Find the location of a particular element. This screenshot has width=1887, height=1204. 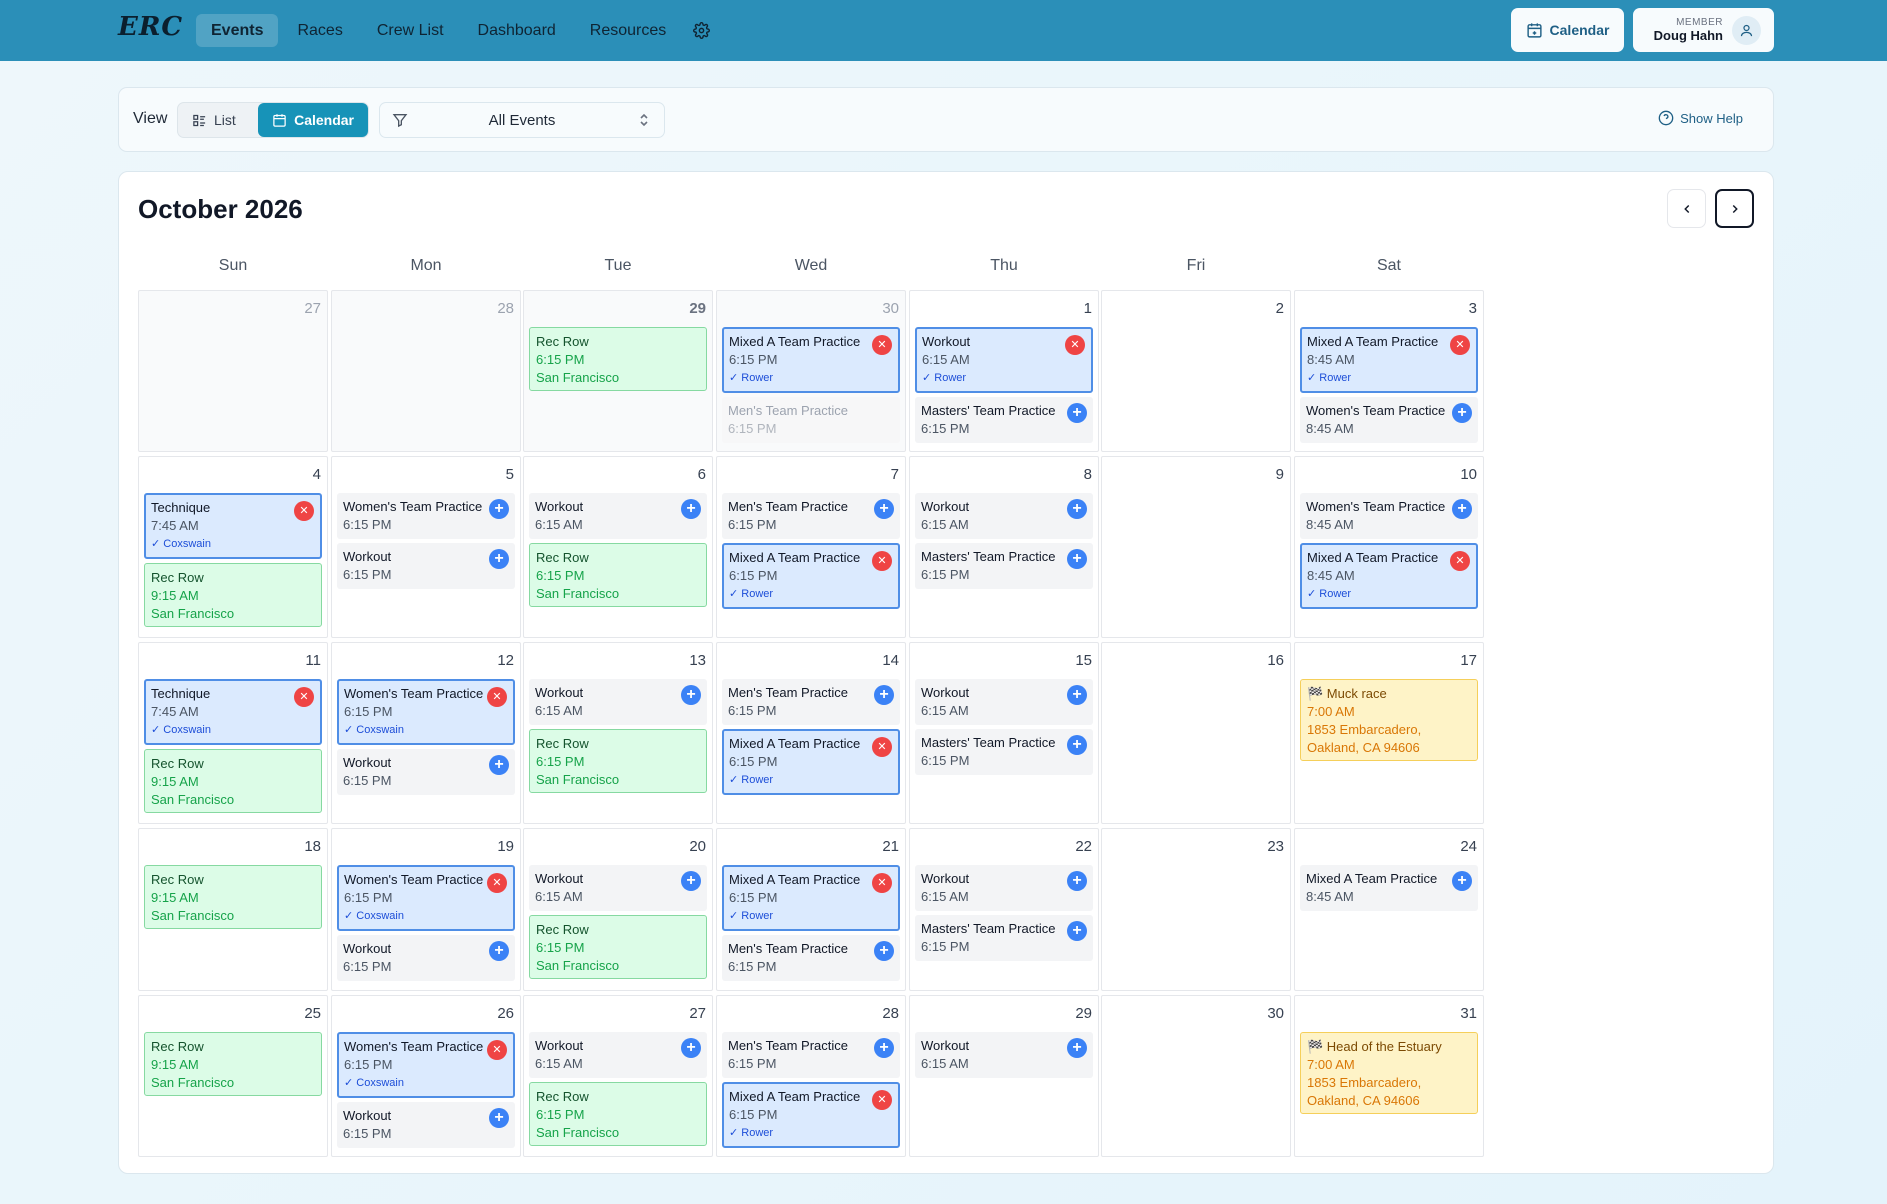

day-cell: 29 Workout 6:15 AM + is located at coordinates (1004, 1076).